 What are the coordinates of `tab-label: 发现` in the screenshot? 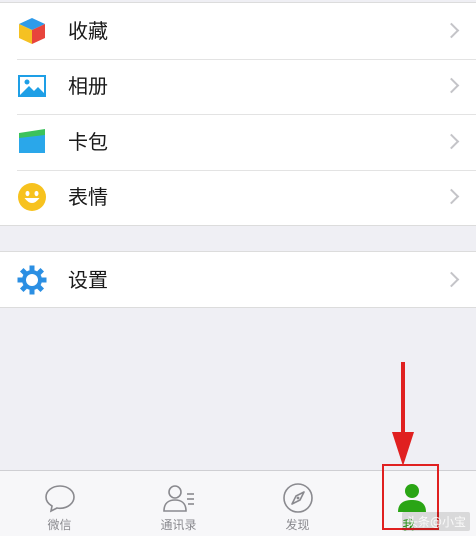 It's located at (297, 525).